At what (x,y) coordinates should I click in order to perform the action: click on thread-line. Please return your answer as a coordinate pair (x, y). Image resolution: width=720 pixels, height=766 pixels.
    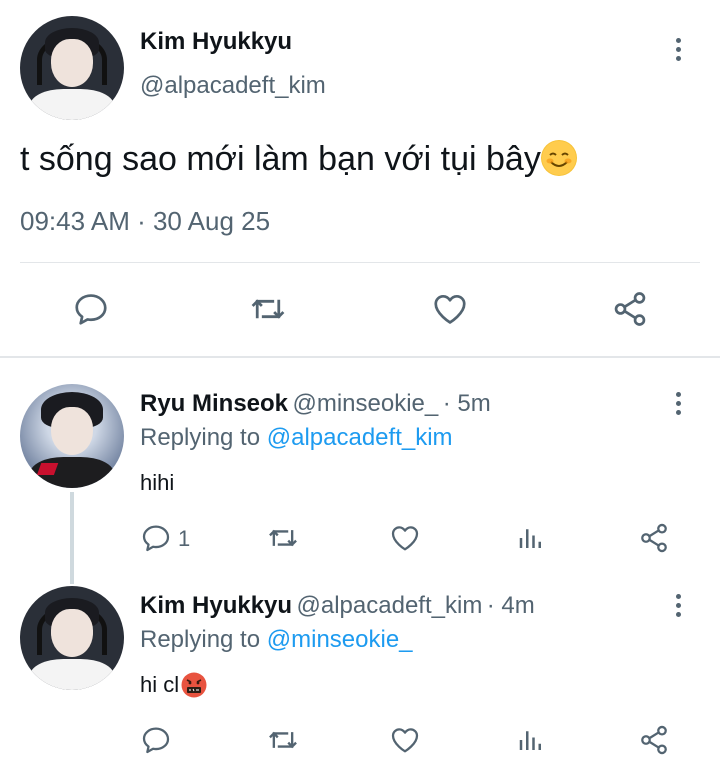
    Looking at the image, I should click on (72, 538).